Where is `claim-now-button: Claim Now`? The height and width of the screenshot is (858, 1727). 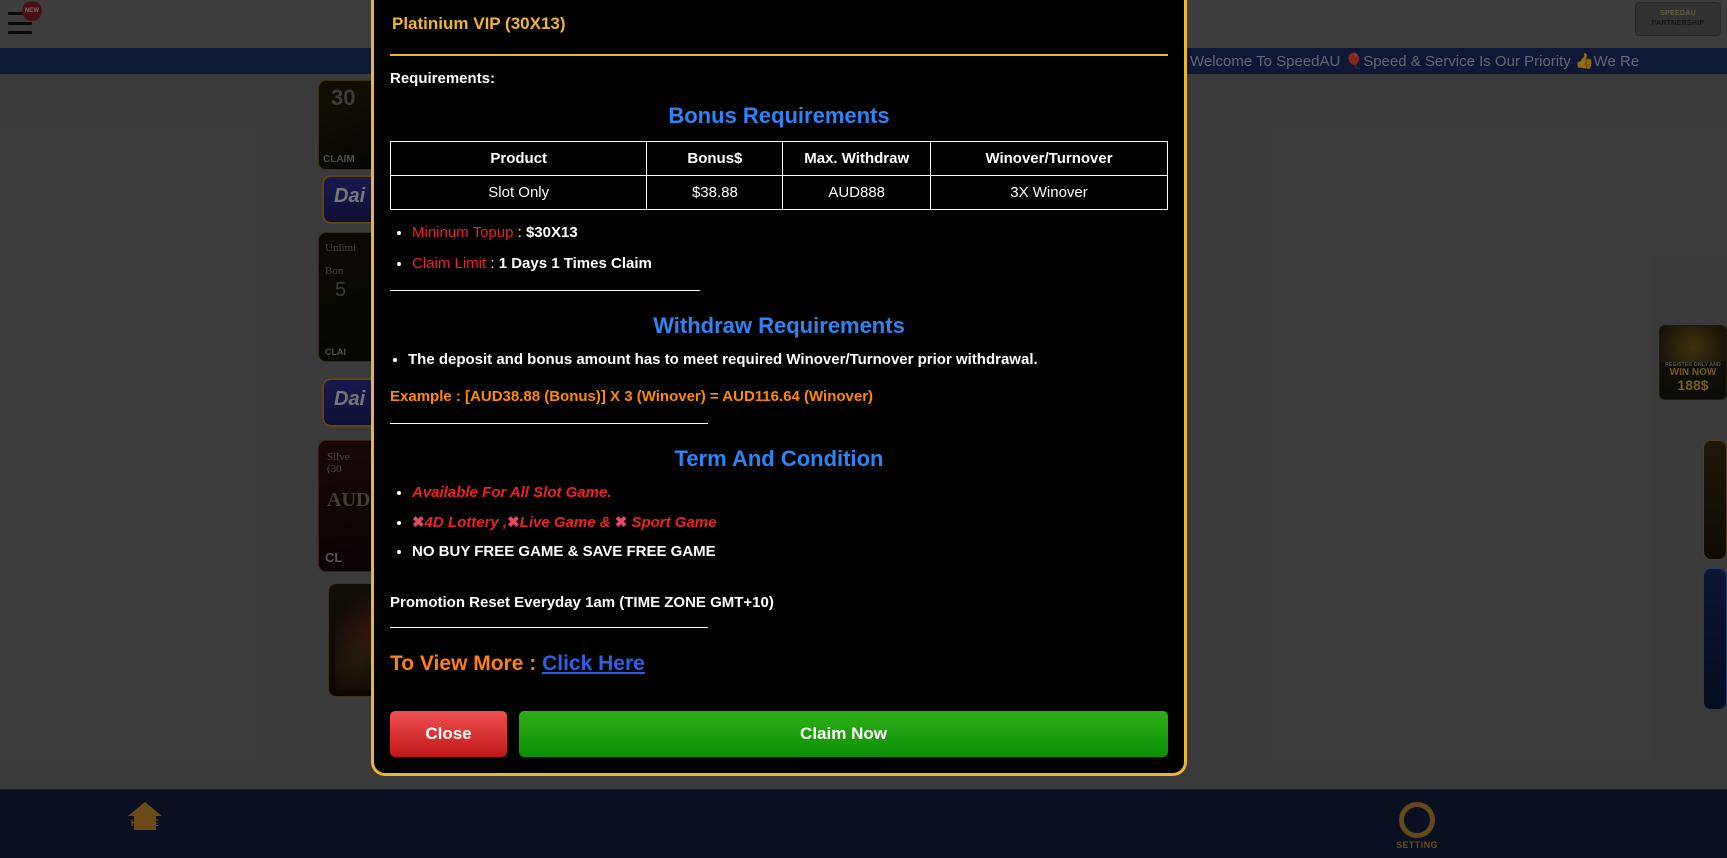
claim-now-button: Claim Now is located at coordinates (843, 734).